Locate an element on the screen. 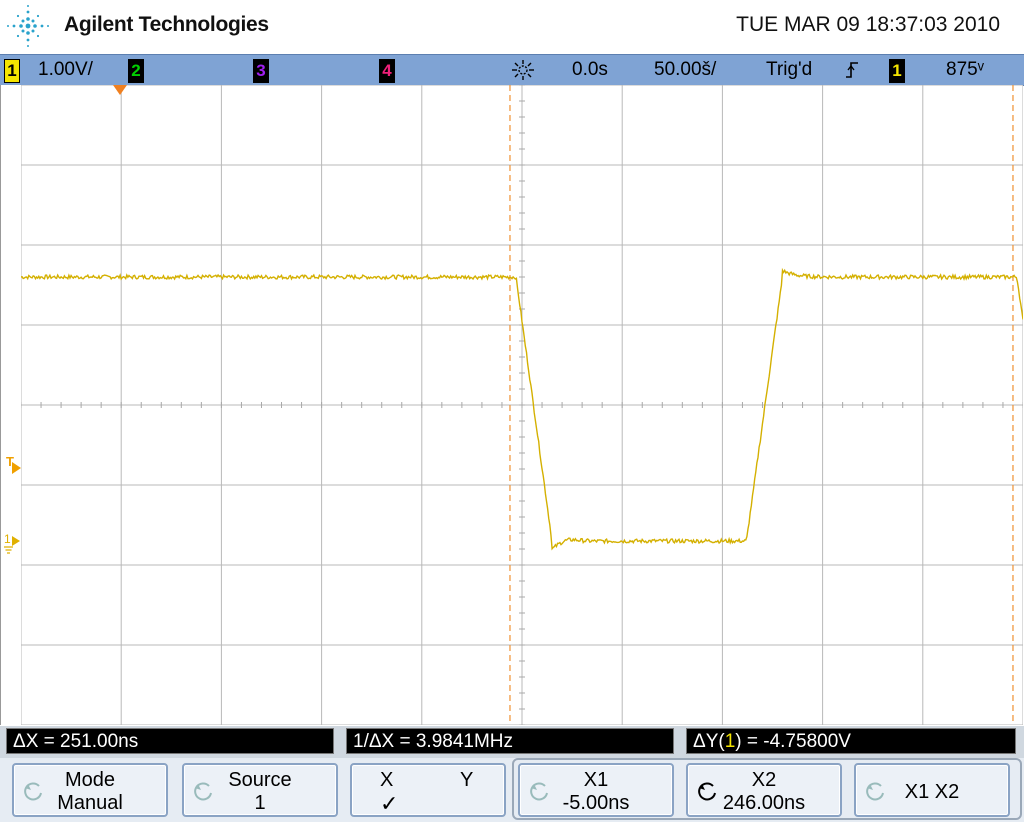 The image size is (1024, 822). date-time: TUE MAR 09 18:37:03 2010 is located at coordinates (868, 24).